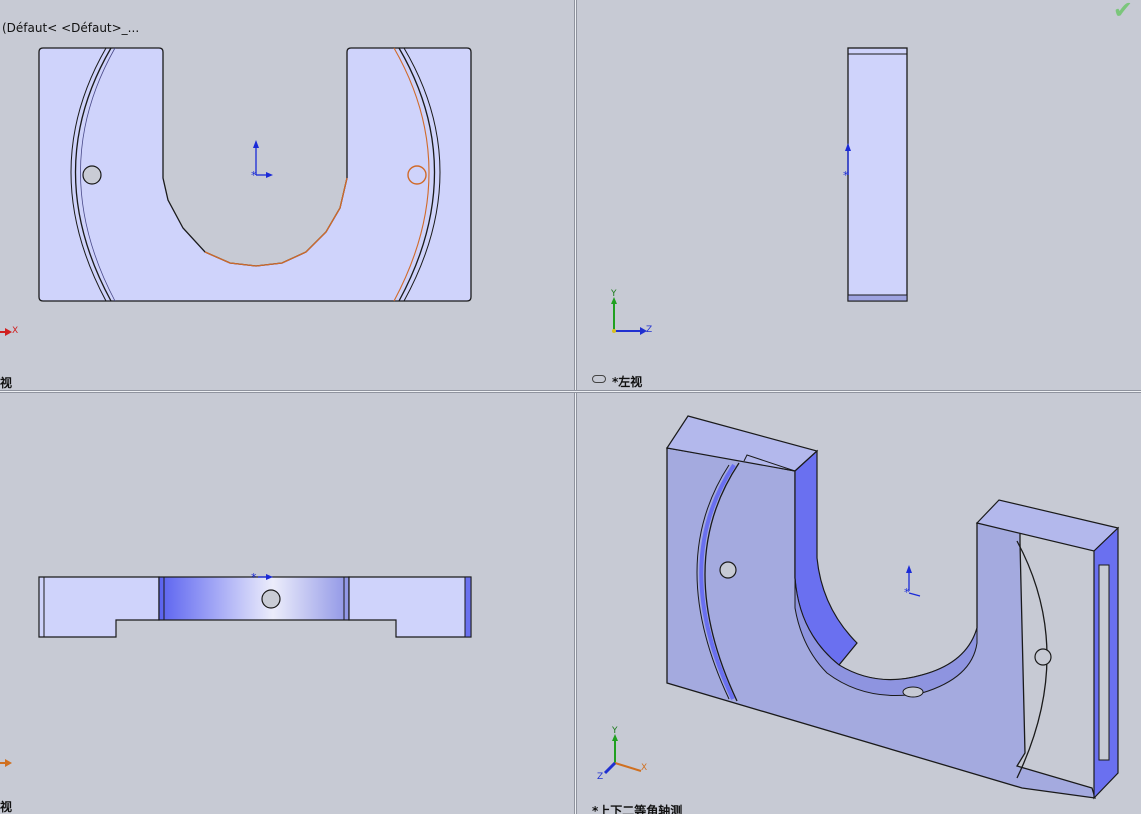 Image resolution: width=1141 pixels, height=814 pixels. I want to click on part-block-left, so click(99, 607).